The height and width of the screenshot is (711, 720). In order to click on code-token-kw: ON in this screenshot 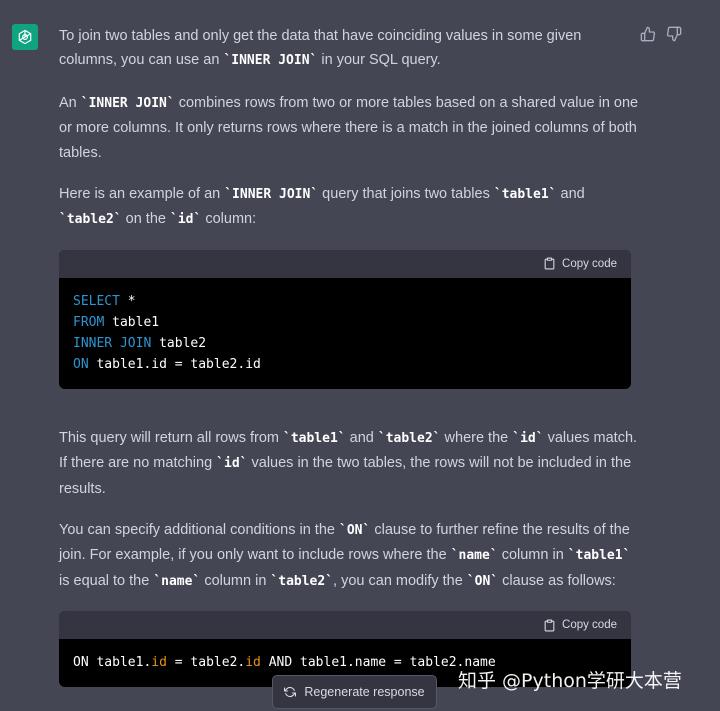, I will do `click(81, 364)`.